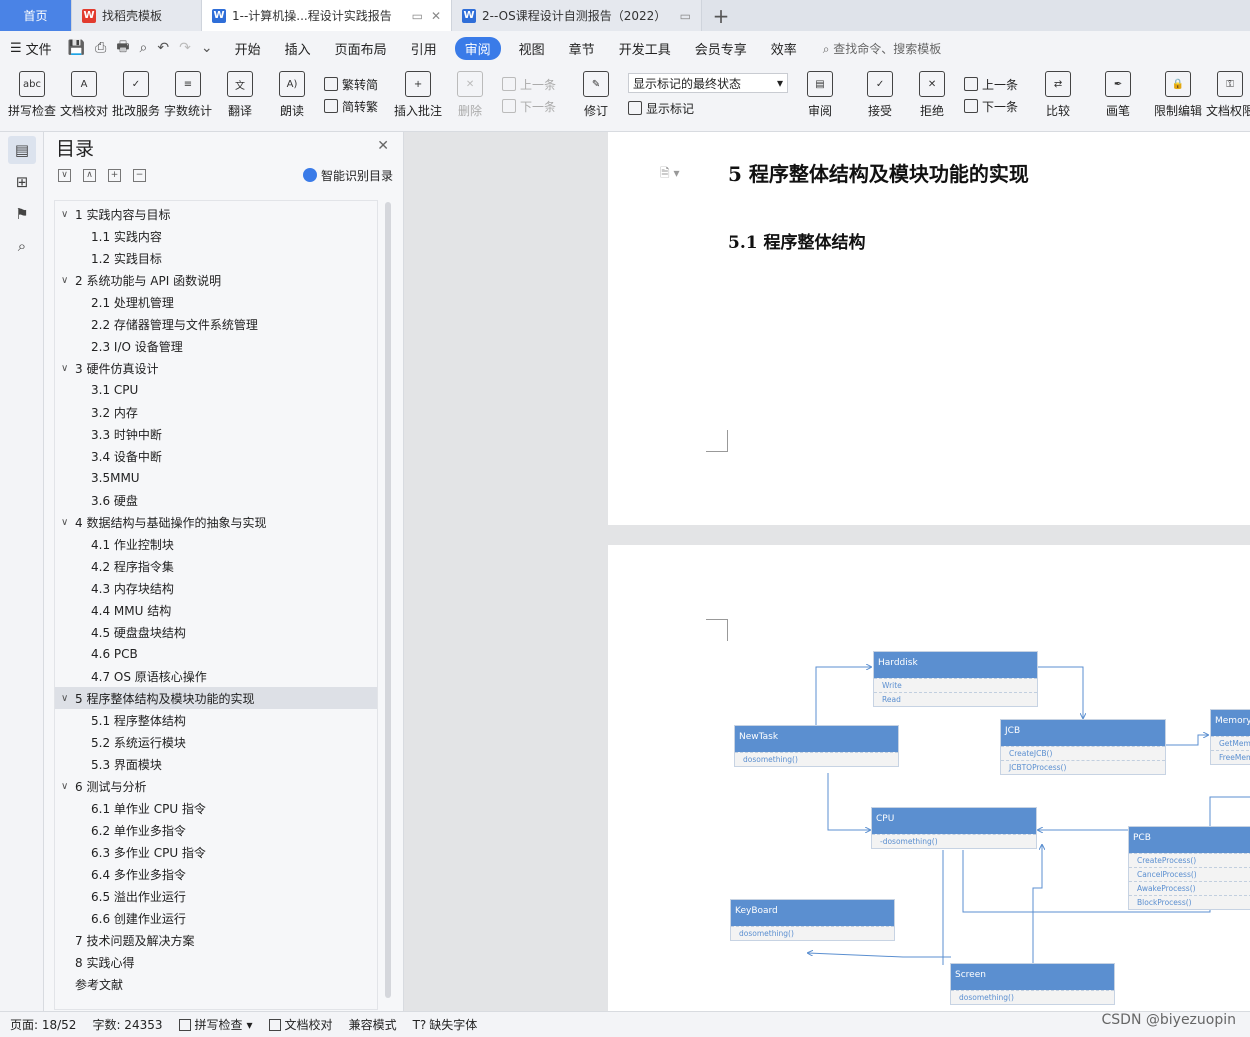 This screenshot has height=1037, width=1250. Describe the element at coordinates (880, 95) in the screenshot. I see `accept-button: ✓ 接受` at that location.